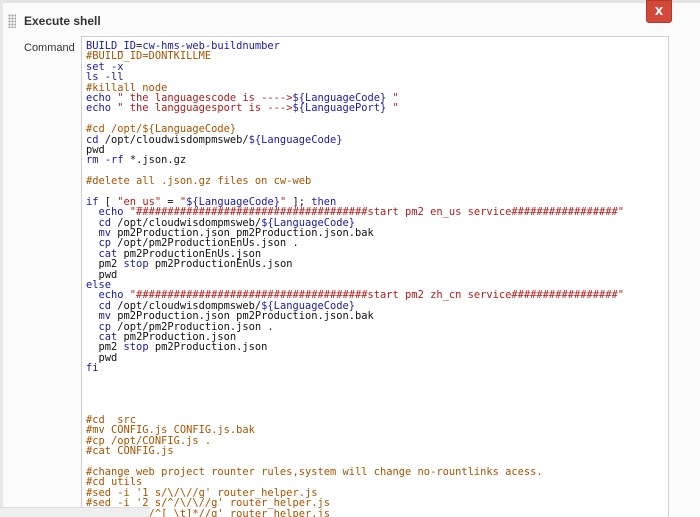 The width and height of the screenshot is (700, 517). Describe the element at coordinates (377, 160) in the screenshot. I see `code-line: rm -rf *.json.gz` at that location.